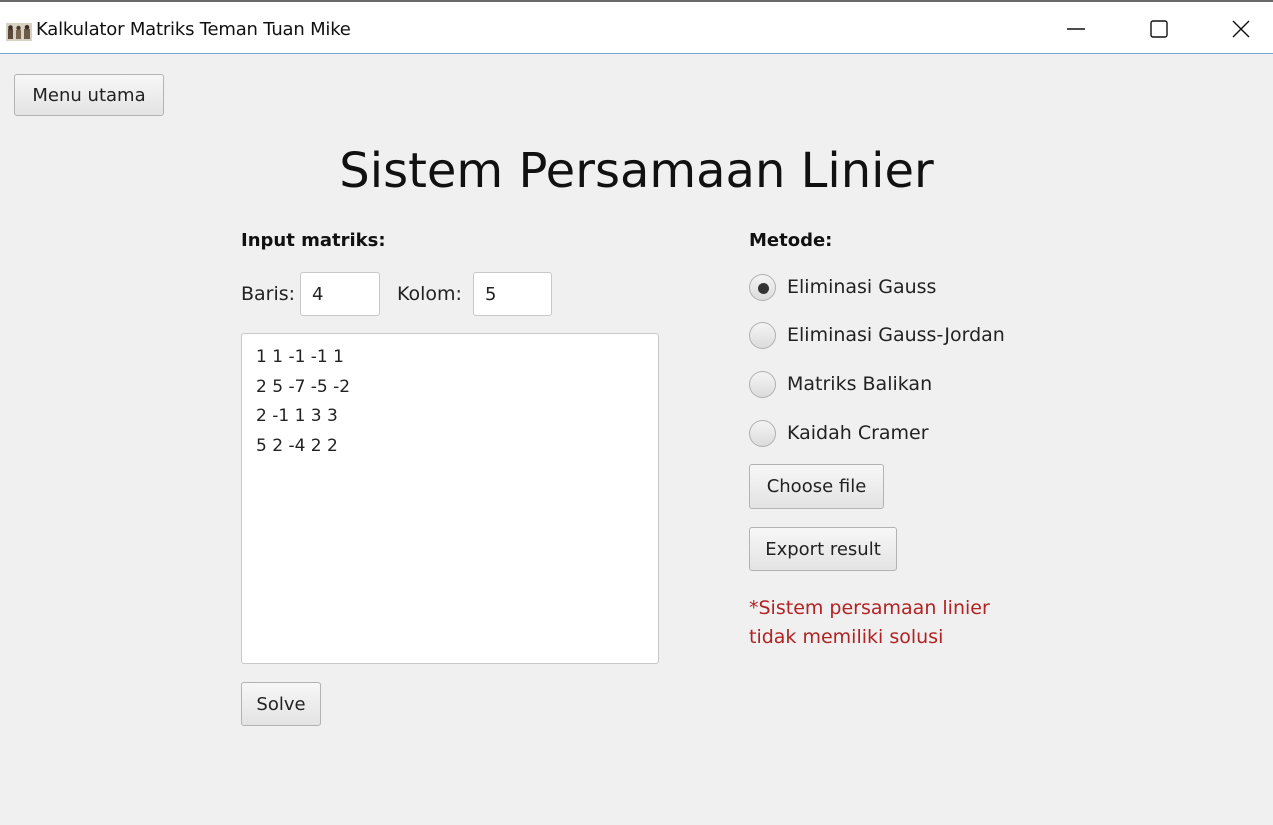  What do you see at coordinates (762, 287) in the screenshot?
I see `radio-selected-icon` at bounding box center [762, 287].